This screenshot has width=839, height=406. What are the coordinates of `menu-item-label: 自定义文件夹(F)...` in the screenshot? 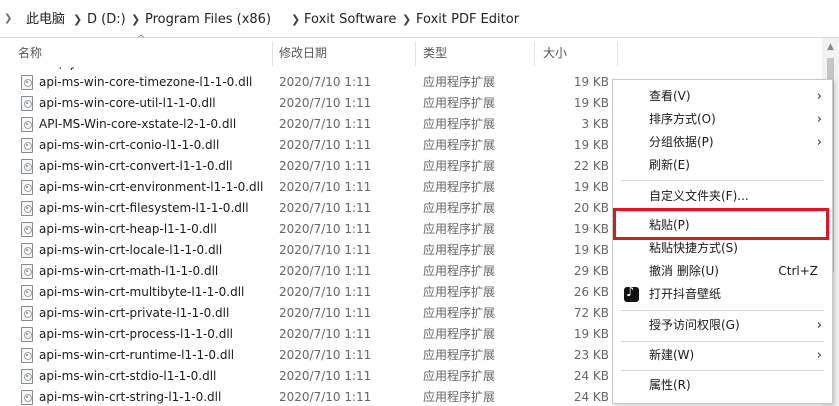 It's located at (699, 196).